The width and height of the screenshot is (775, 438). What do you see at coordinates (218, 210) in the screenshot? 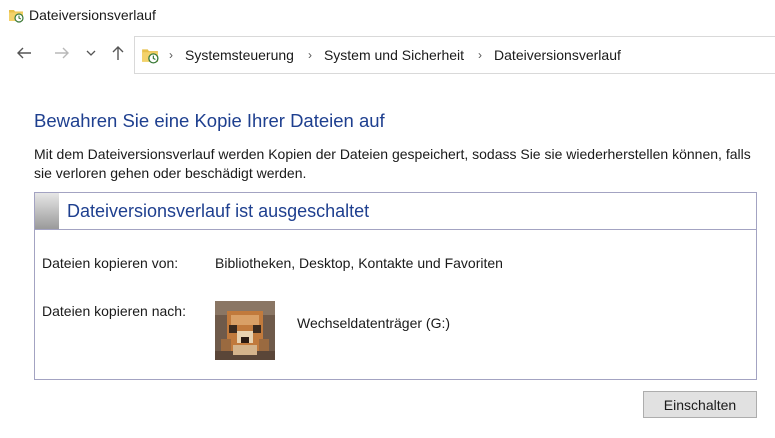
I see `status-text: Dateiversionsverlauf ist ausgeschaltet` at bounding box center [218, 210].